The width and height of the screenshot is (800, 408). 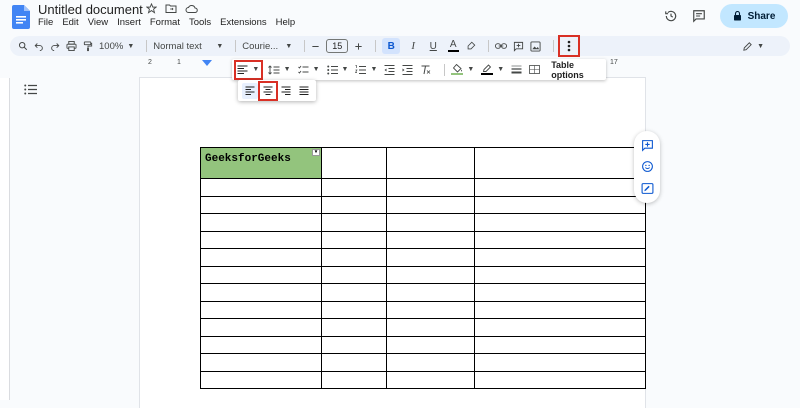 What do you see at coordinates (753, 46) in the screenshot?
I see `editing-mode-select: ▼` at bounding box center [753, 46].